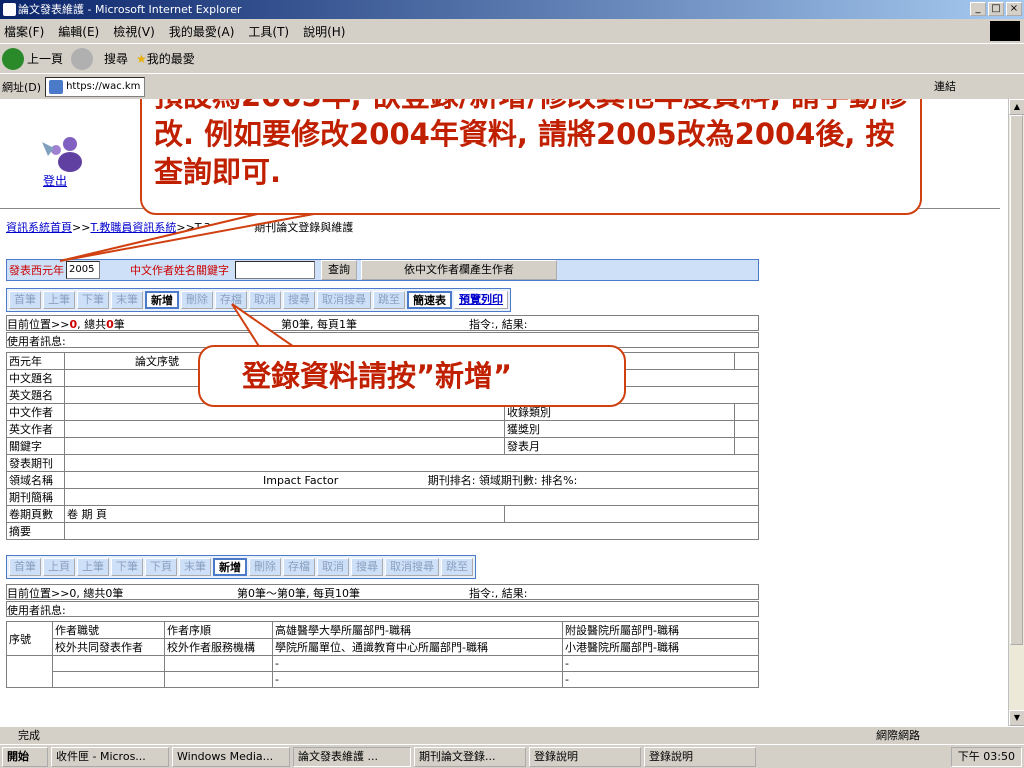 The height and width of the screenshot is (768, 1024). I want to click on unit-label: 筆, so click(119, 324).